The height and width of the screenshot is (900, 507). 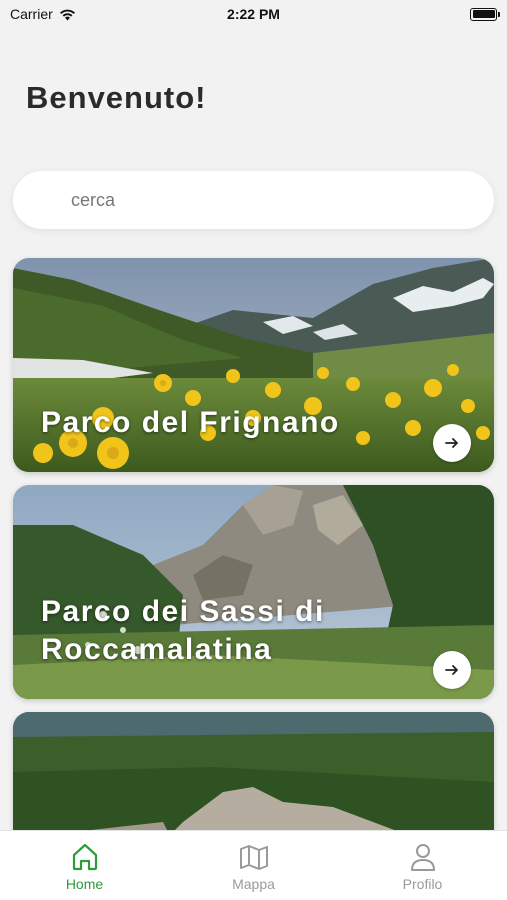 I want to click on search-bar, so click(x=253, y=200).